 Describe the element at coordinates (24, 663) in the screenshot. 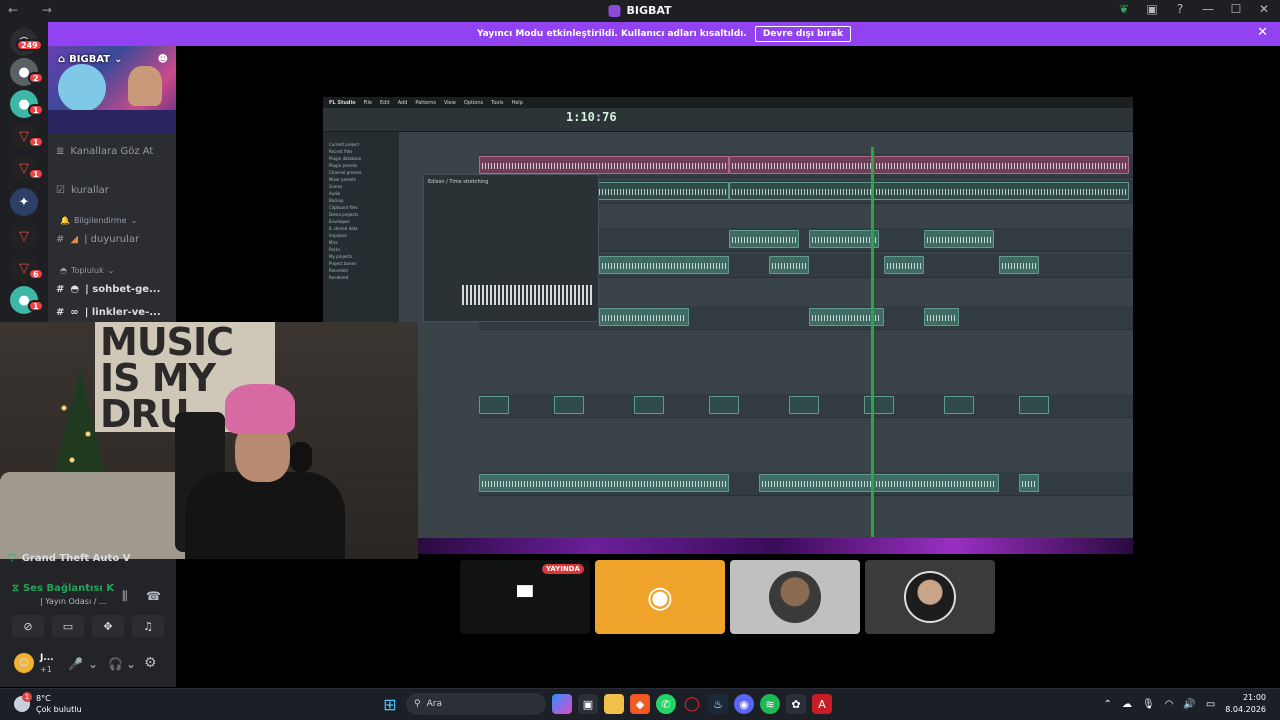

I see `user-avatar: ☺` at that location.